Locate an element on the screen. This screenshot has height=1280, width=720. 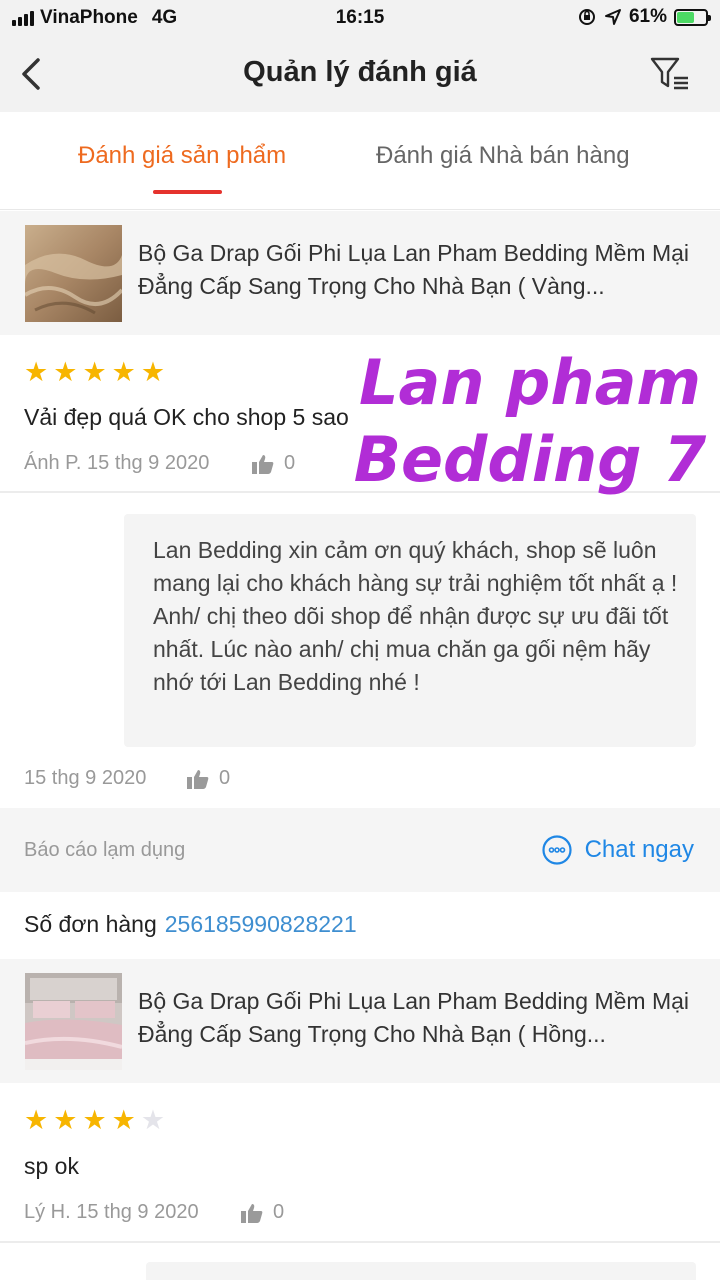
chat-bubble-icon is located at coordinates (556, 850).